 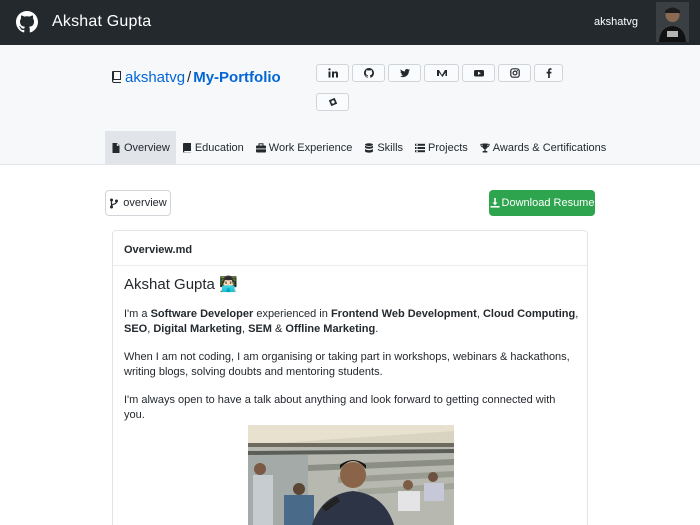 I want to click on branch-icon, so click(x=114, y=203).